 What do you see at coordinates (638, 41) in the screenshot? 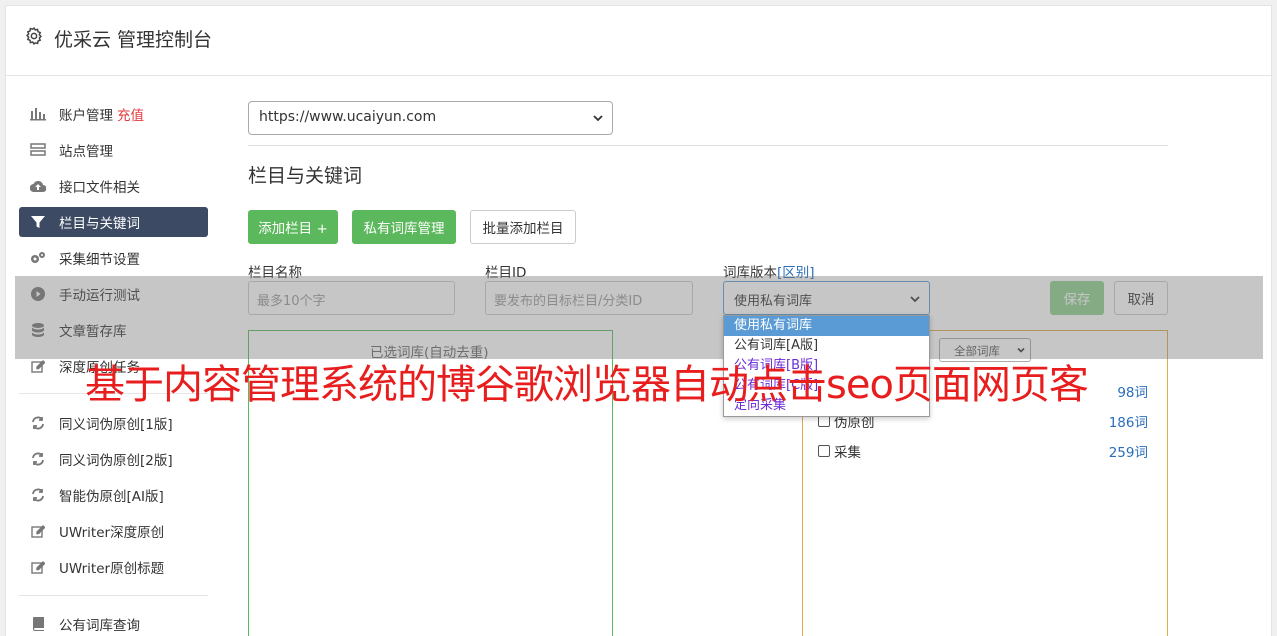
I see `page-header: 优采云 管理控制台` at bounding box center [638, 41].